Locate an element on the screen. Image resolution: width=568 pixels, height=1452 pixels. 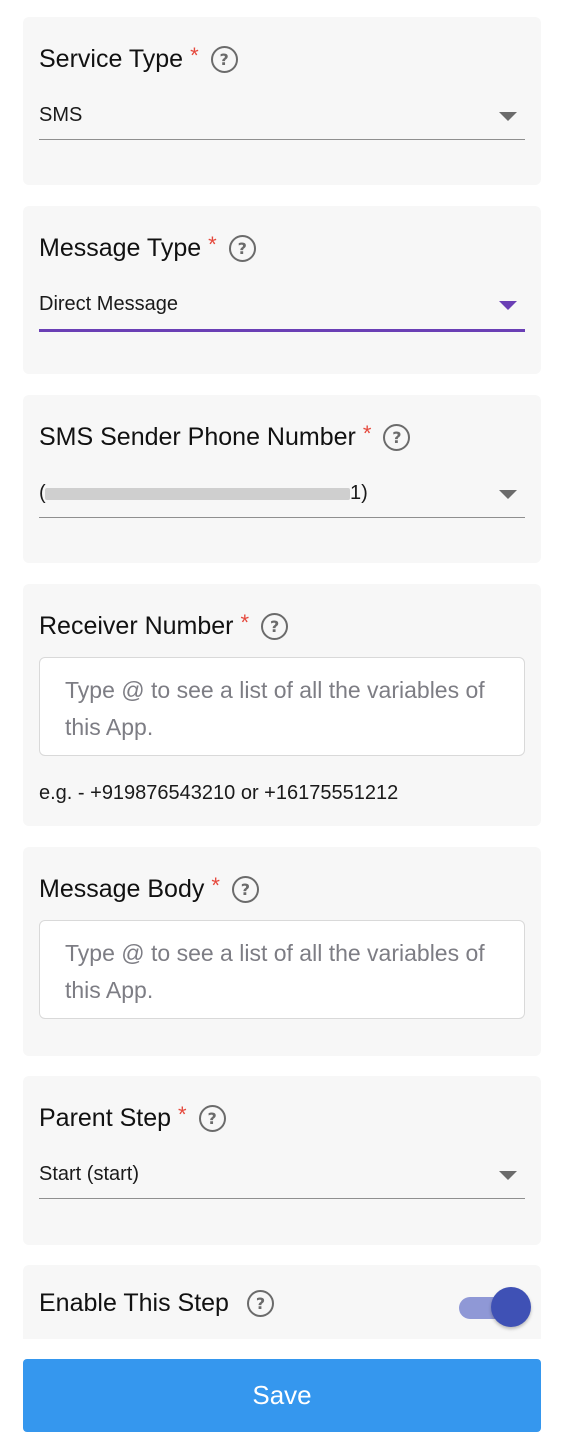
redacted-phone-number is located at coordinates (197, 494).